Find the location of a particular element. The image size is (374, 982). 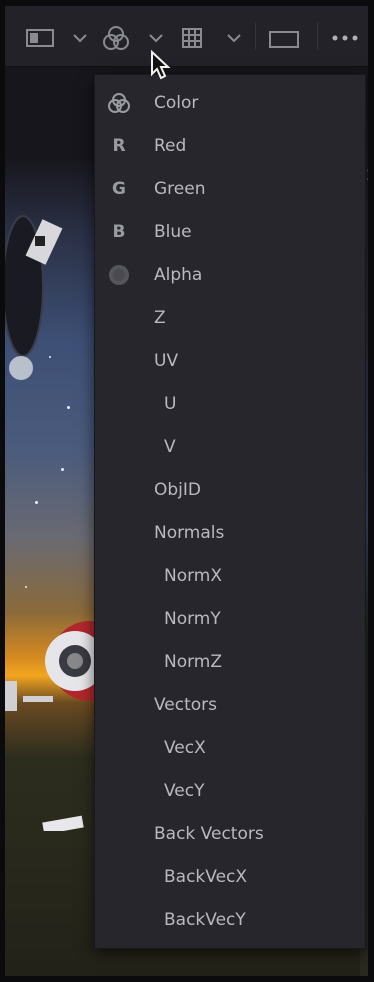

menu-item-label: BackVecX is located at coordinates (206, 877).